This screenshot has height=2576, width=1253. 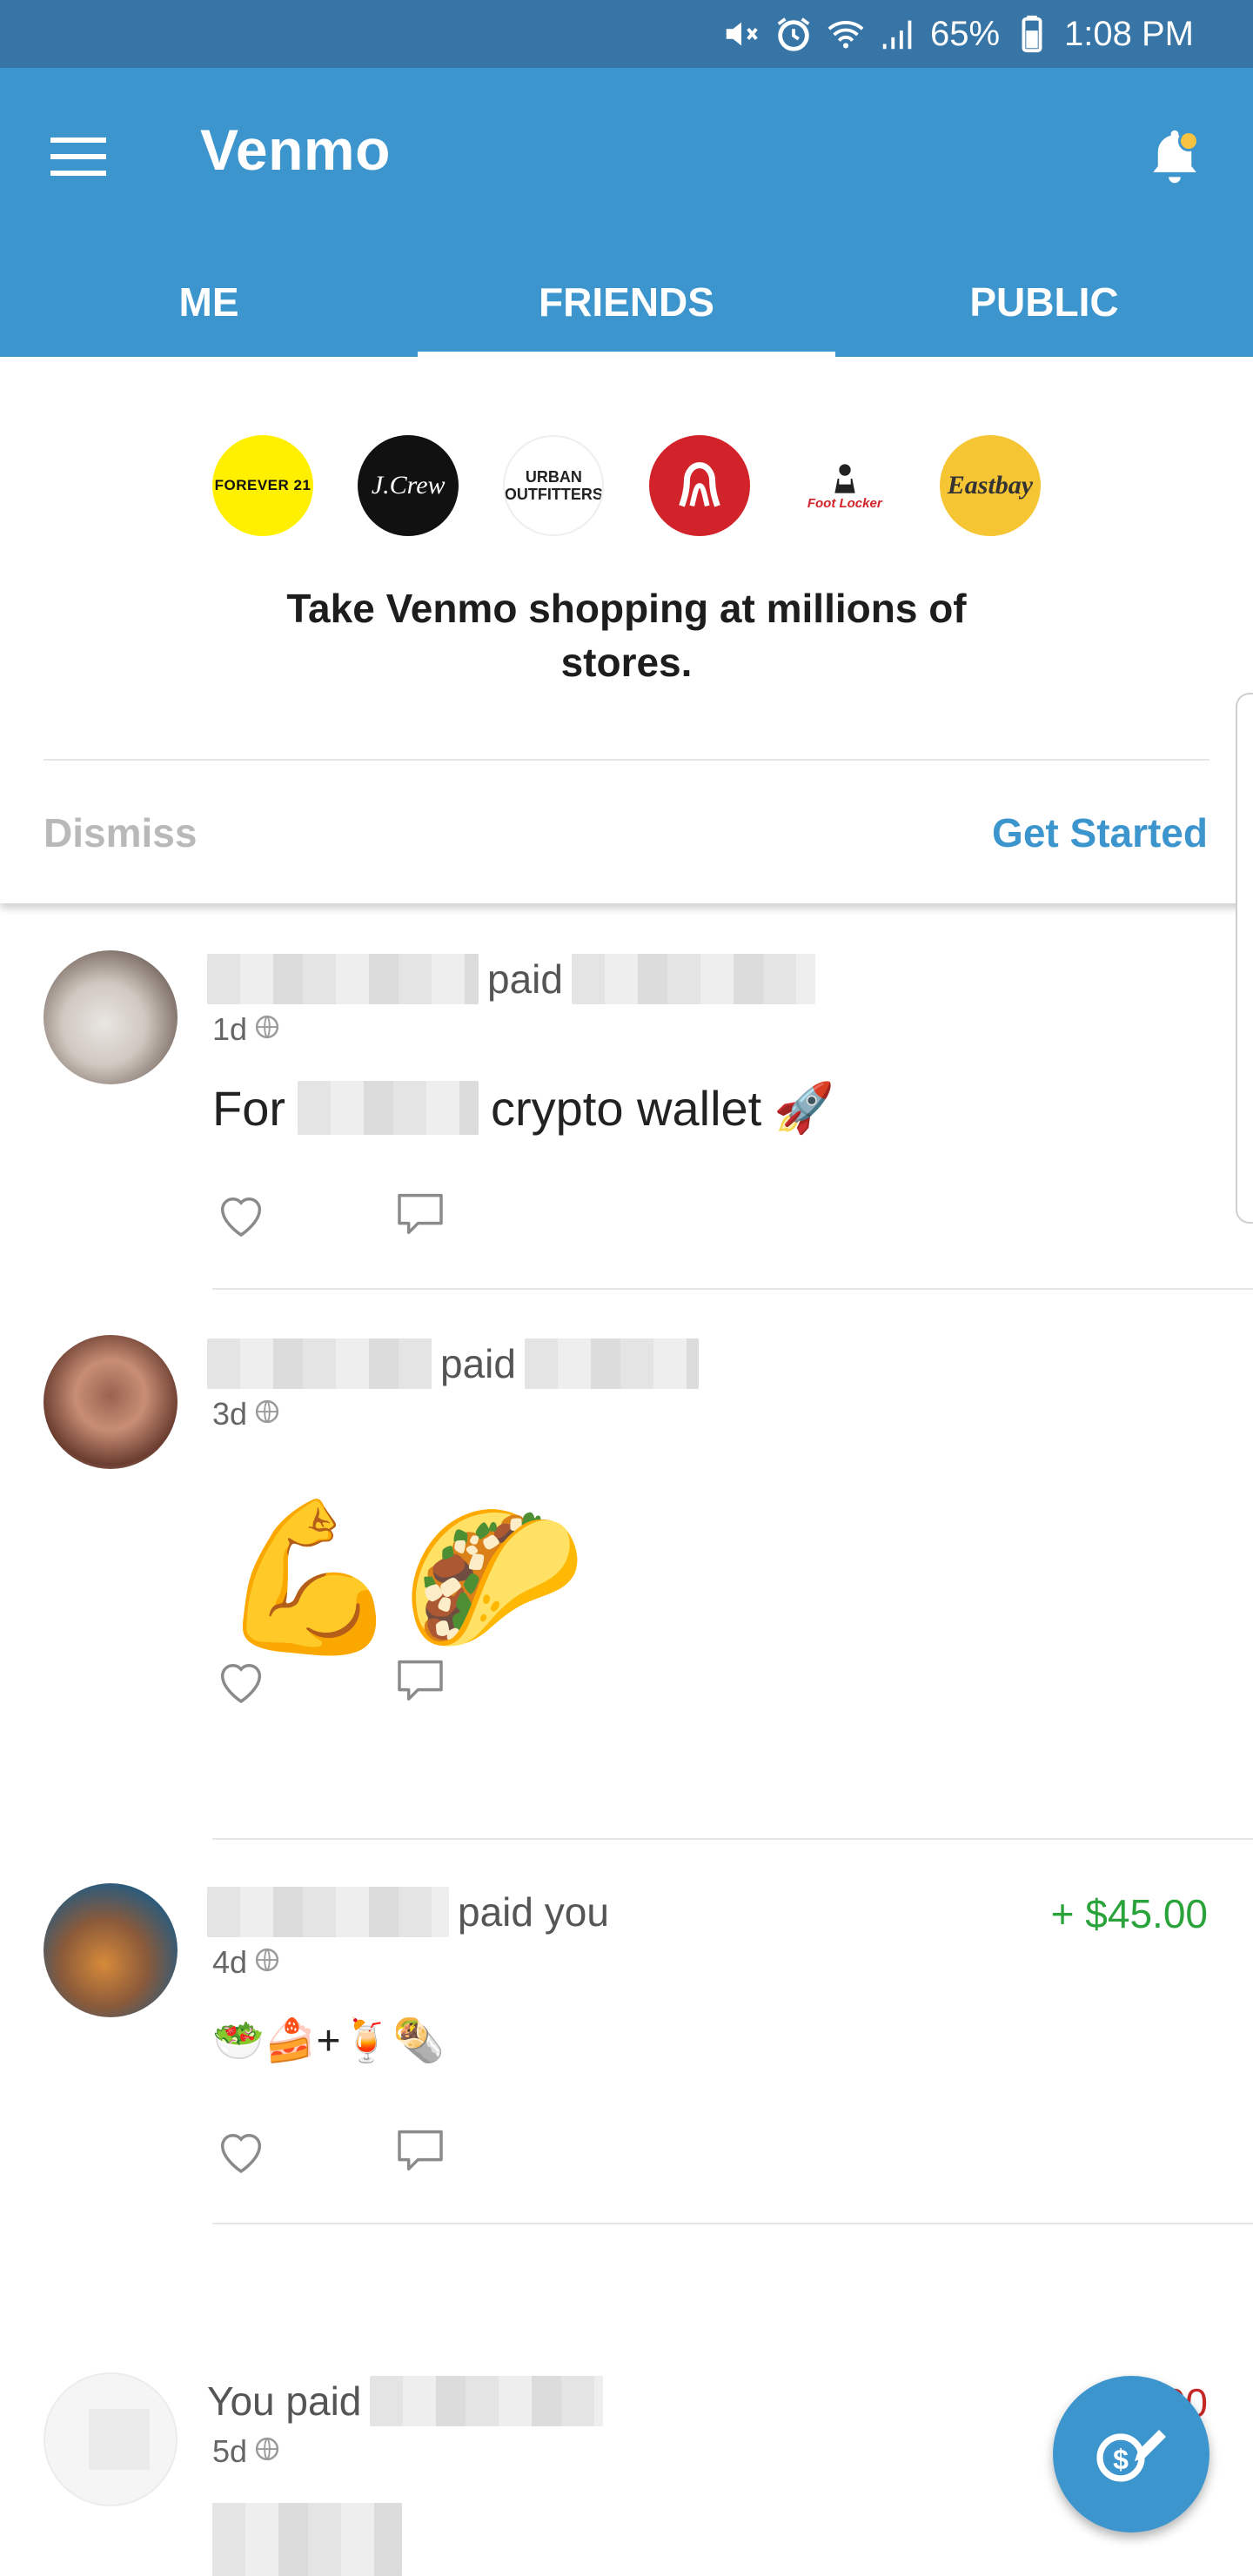 I want to click on urban-outfitters-logo: URBAN OUTFITTERS, so click(x=554, y=486).